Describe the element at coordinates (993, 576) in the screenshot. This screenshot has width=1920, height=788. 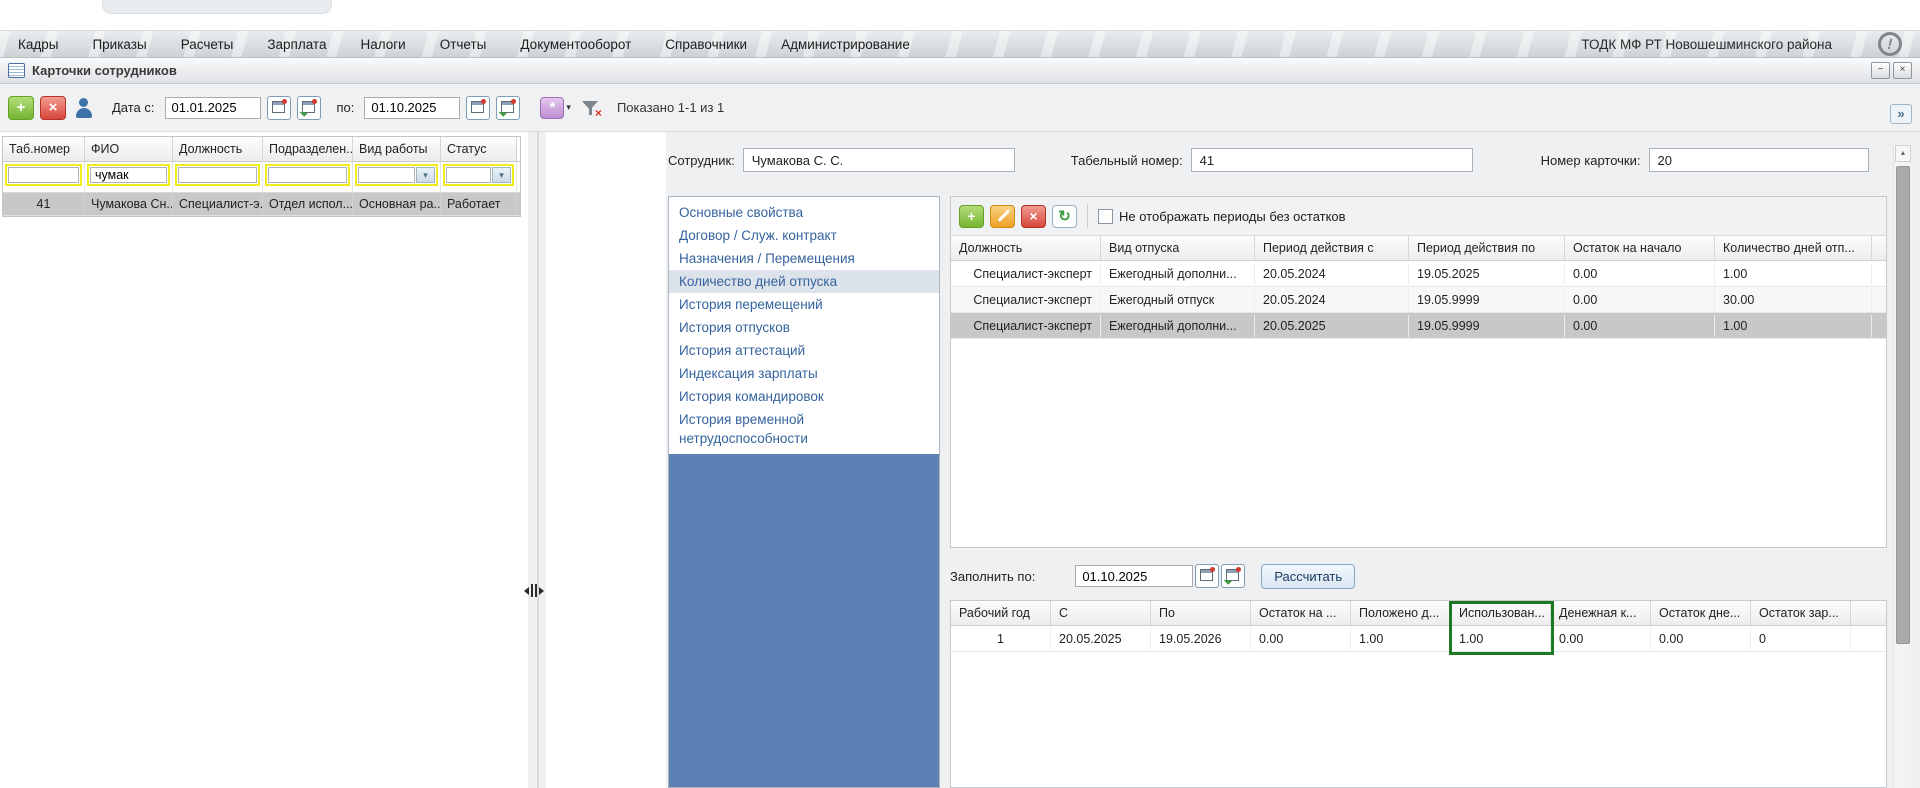
I see `fill-until-label: Заполнить по:` at that location.